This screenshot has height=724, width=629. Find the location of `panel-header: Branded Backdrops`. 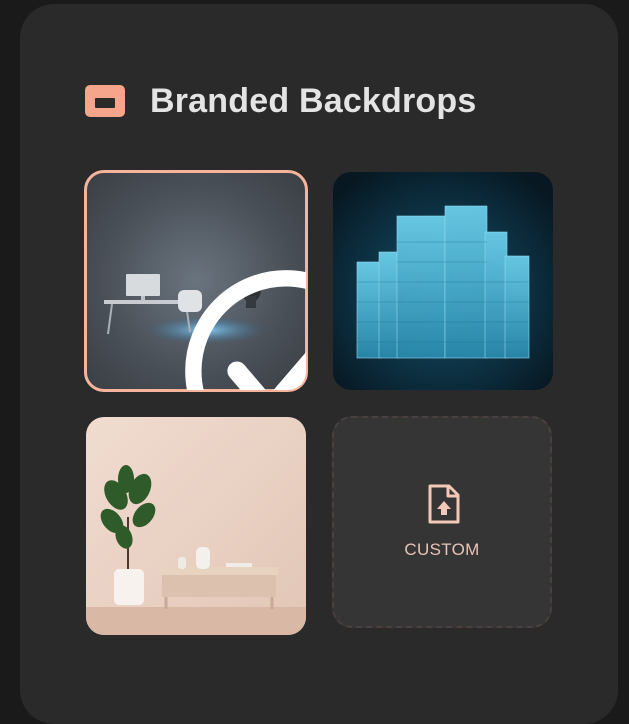

panel-header: Branded Backdrops is located at coordinates (280, 101).